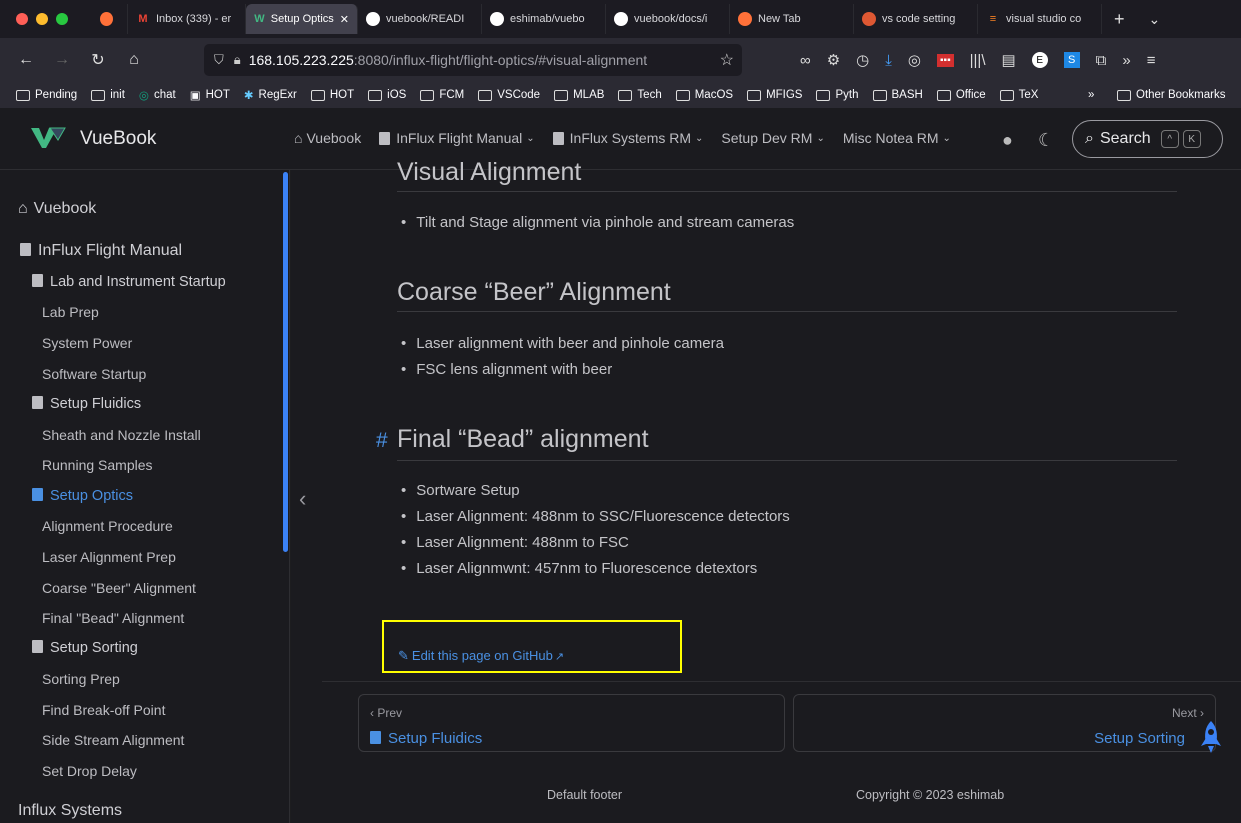 The image size is (1241, 823). I want to click on star-bookmark-icon: ☆, so click(727, 60).